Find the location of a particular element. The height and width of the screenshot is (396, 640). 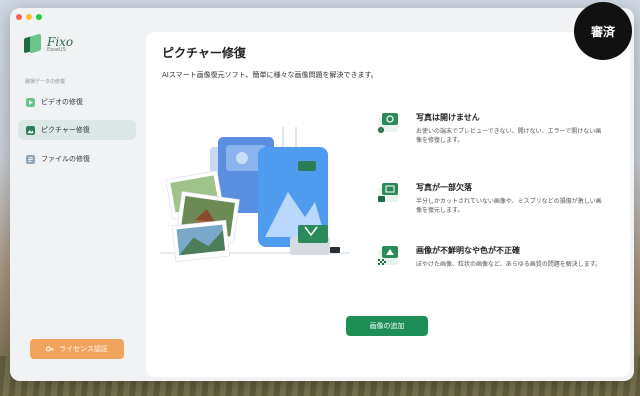

file-icon is located at coordinates (30, 159).